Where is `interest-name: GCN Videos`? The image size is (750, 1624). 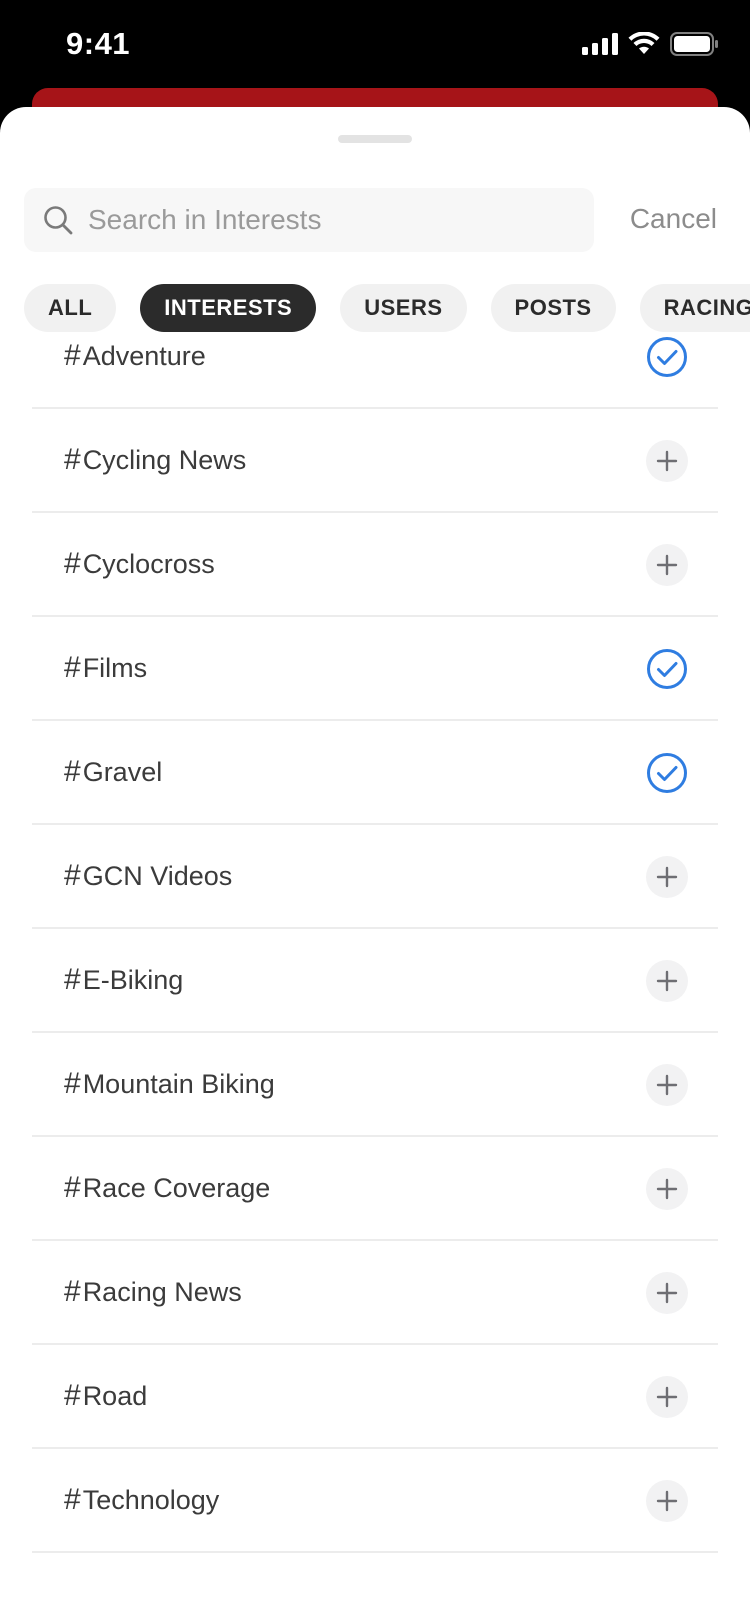
interest-name: GCN Videos is located at coordinates (157, 876).